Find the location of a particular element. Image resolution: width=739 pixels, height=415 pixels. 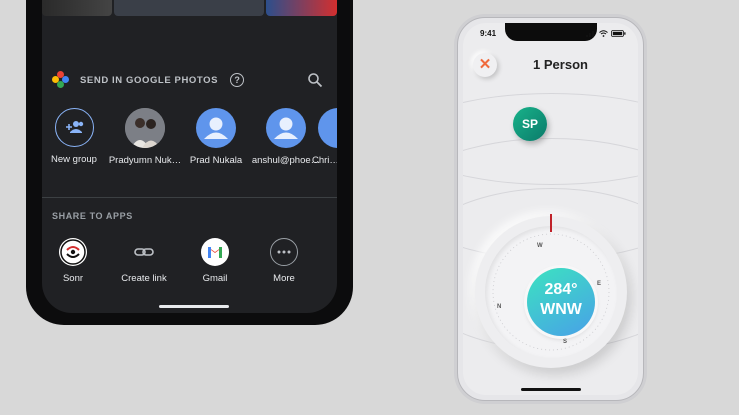

app-more: More is located at coordinates (284, 261).